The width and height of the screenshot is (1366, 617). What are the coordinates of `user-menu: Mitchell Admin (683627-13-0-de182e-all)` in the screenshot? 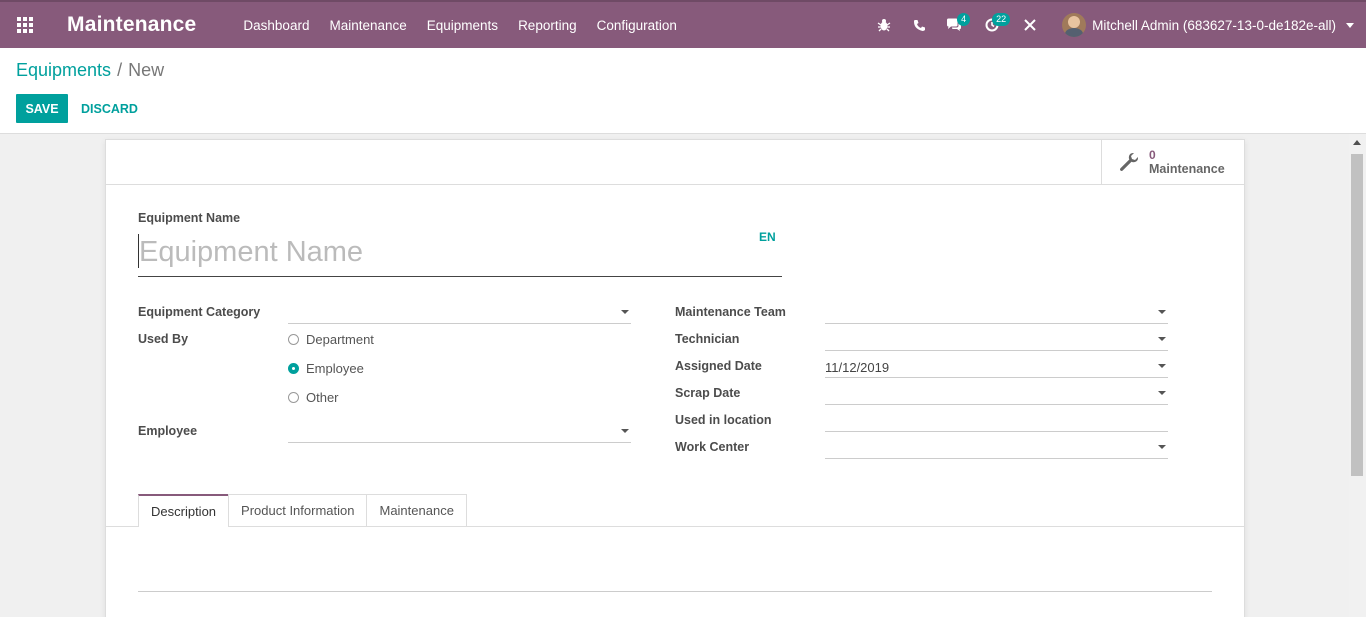 It's located at (1208, 25).